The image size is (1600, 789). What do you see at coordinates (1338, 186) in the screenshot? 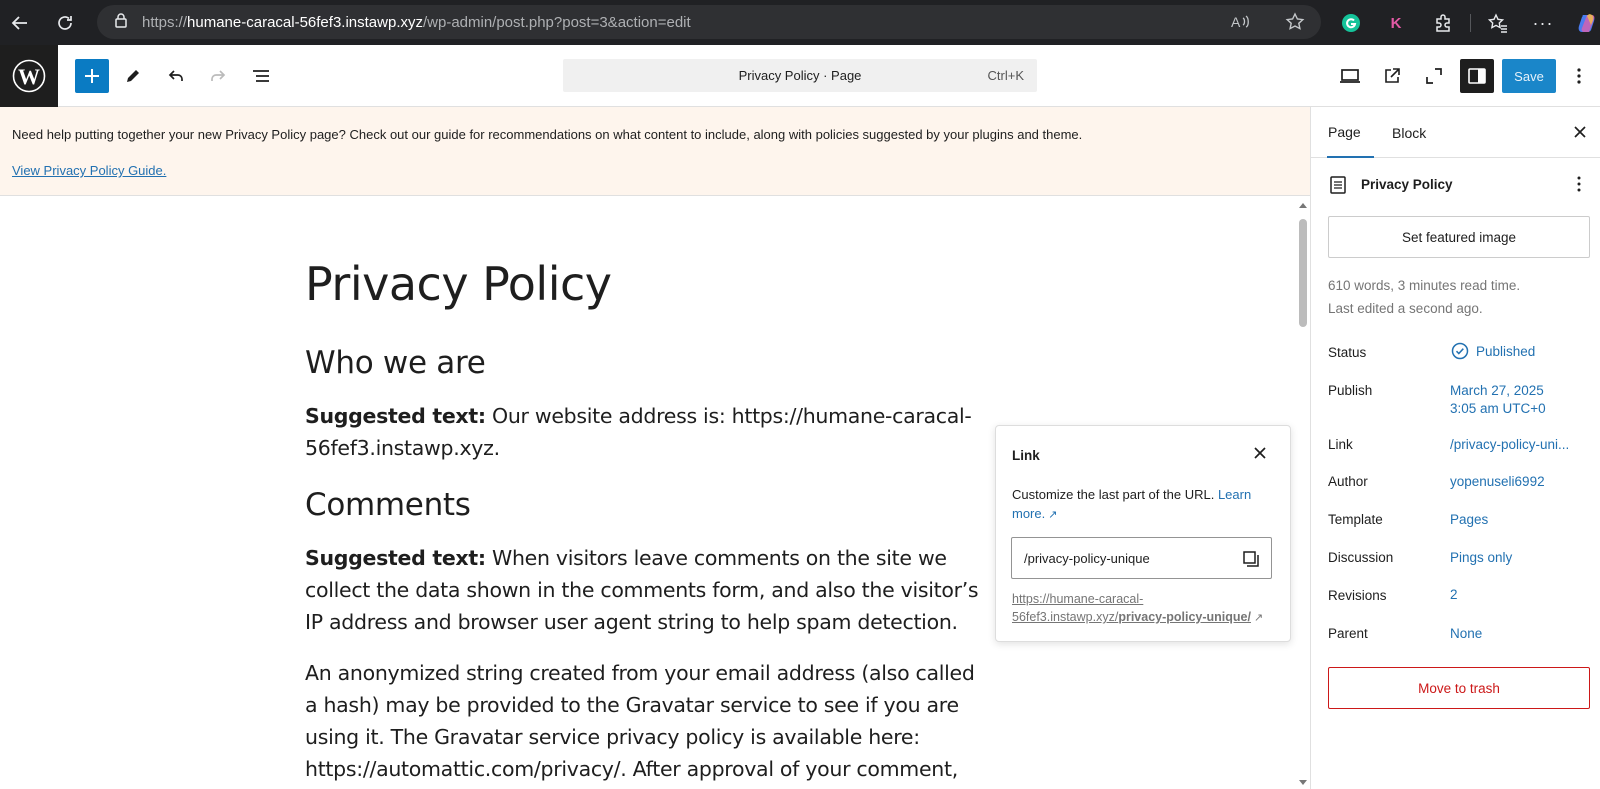
I see `page-document-icon` at bounding box center [1338, 186].